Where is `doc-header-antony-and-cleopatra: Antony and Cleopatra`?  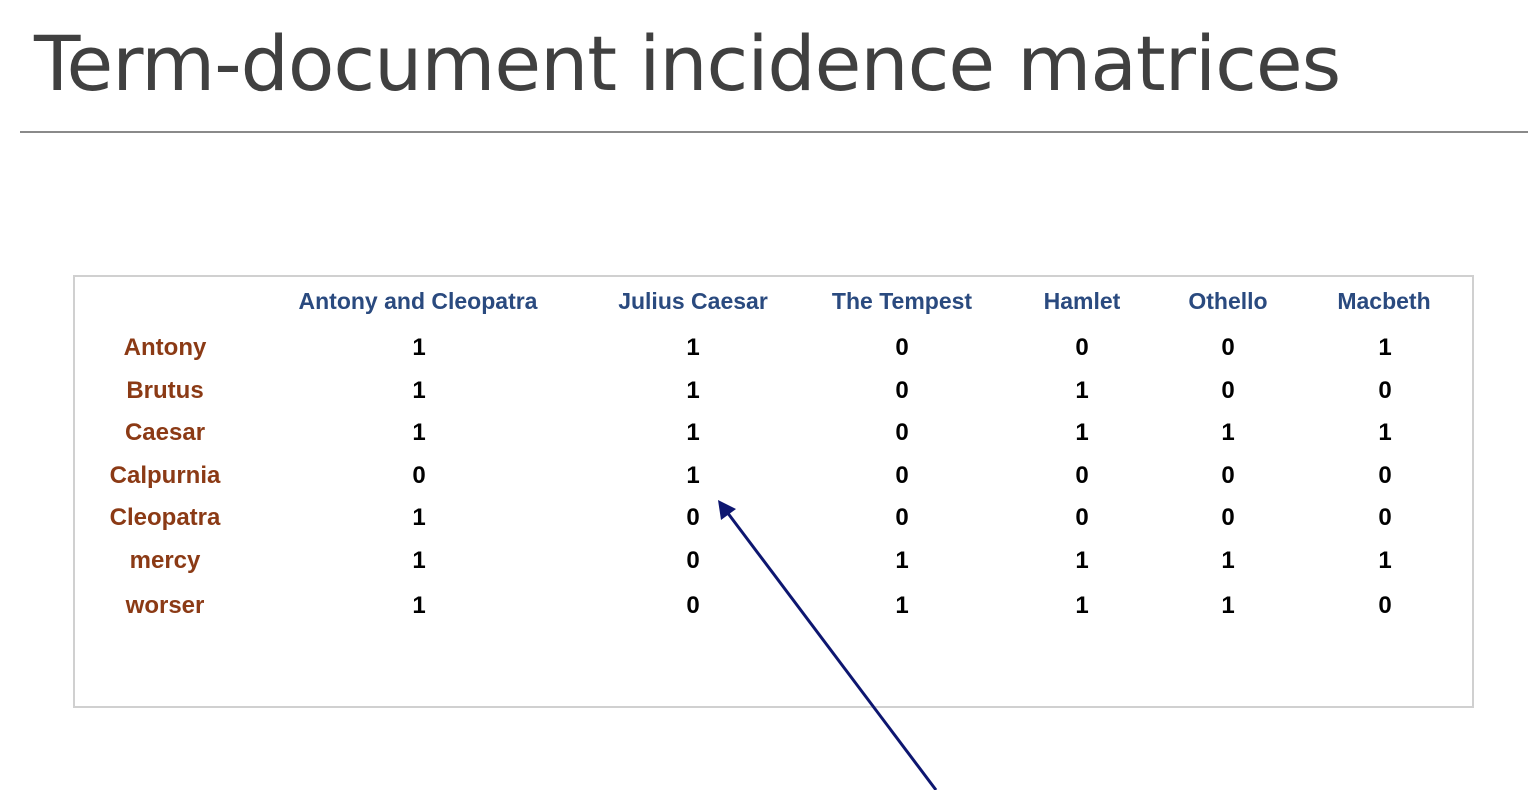 doc-header-antony-and-cleopatra: Antony and Cleopatra is located at coordinates (418, 301).